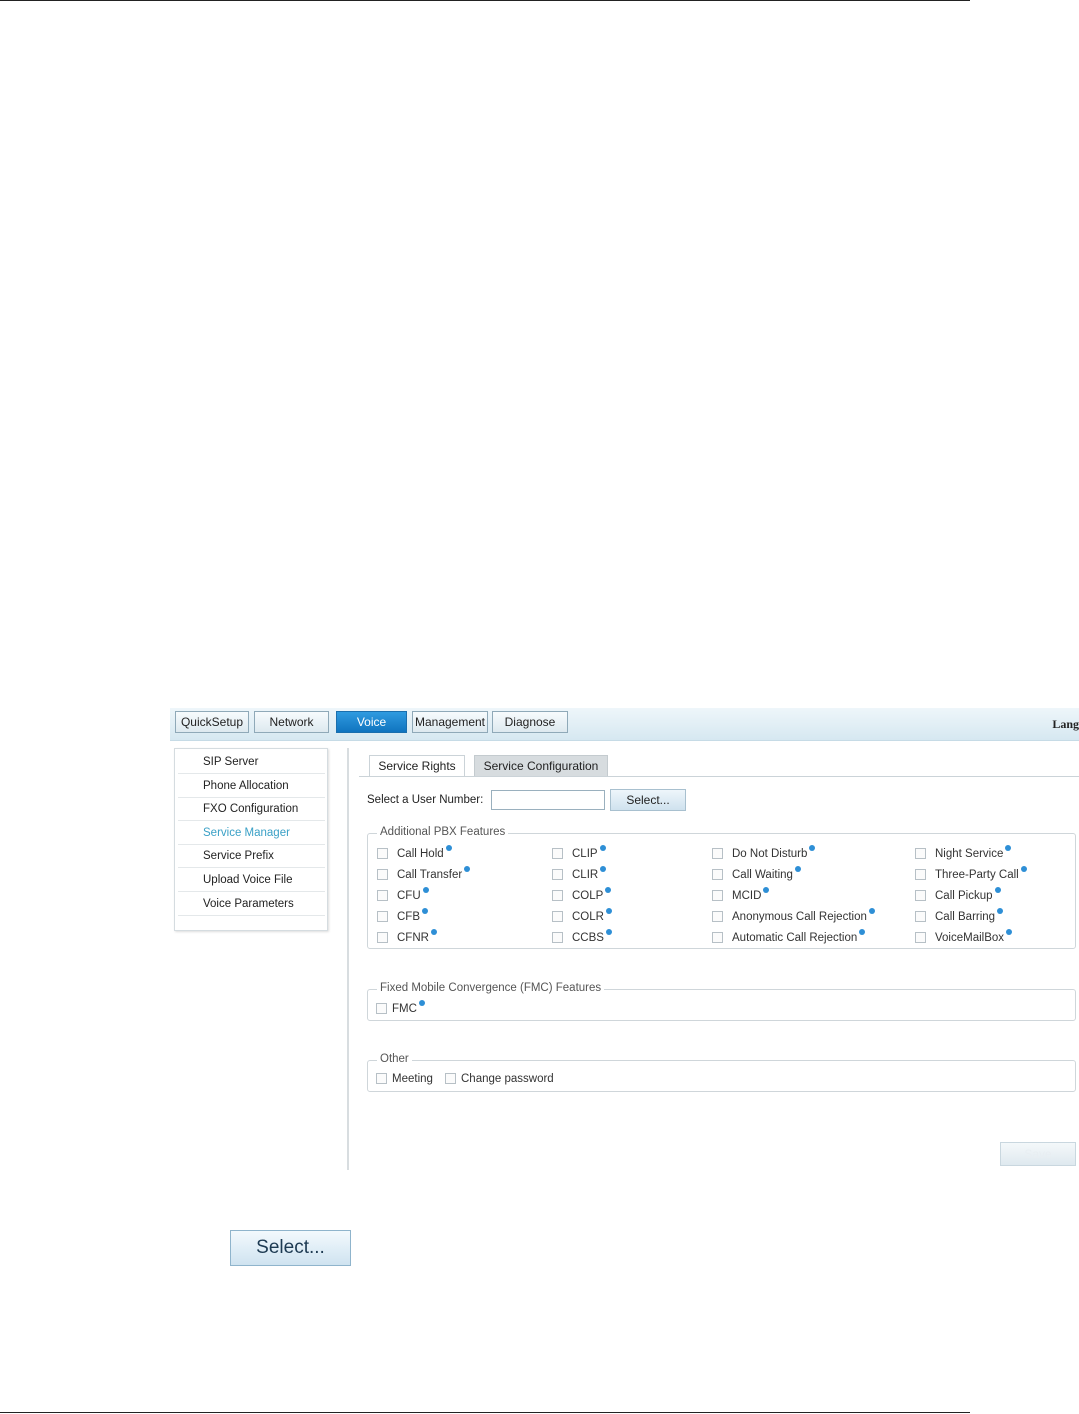 This screenshot has width=1079, height=1414. What do you see at coordinates (403, 895) in the screenshot?
I see `feature-cfu: CFU` at bounding box center [403, 895].